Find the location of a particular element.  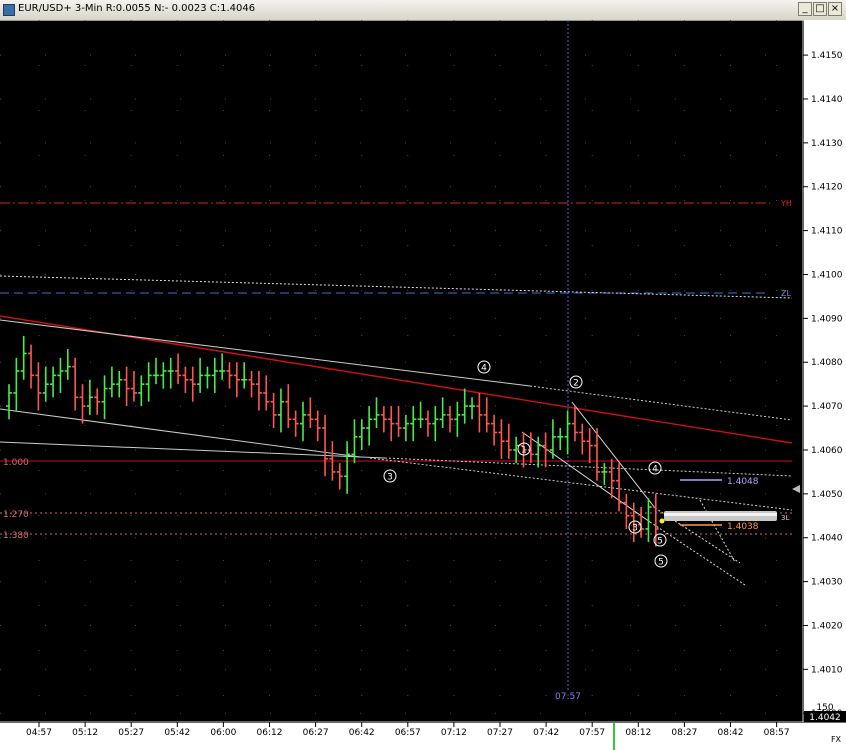

upper-channel-line is located at coordinates (396, 287).